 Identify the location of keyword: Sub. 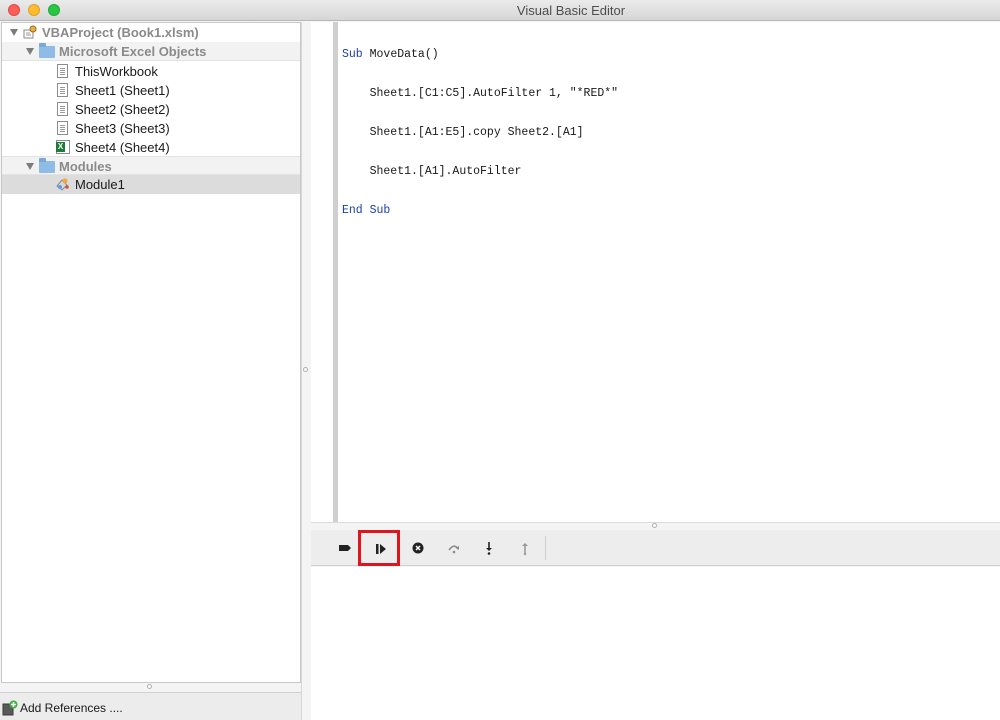
(352, 54).